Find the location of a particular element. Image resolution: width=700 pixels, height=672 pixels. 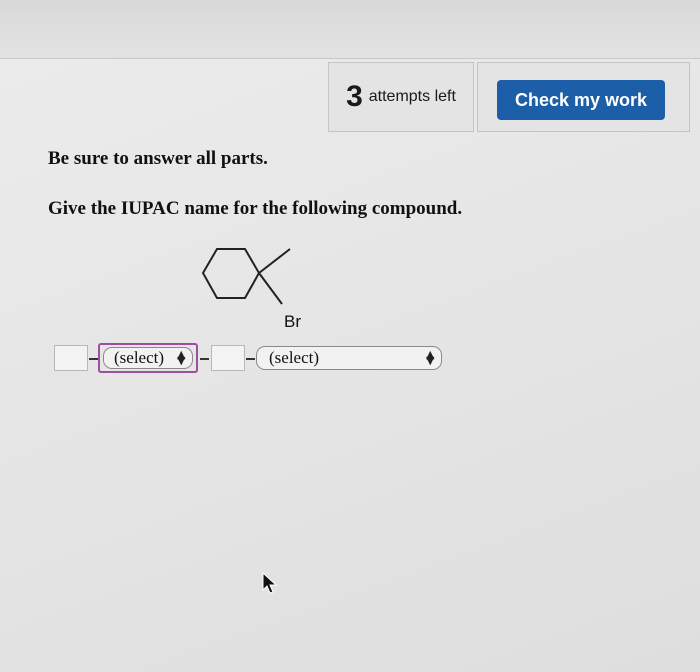

attempts-label: attempts left is located at coordinates (412, 96).